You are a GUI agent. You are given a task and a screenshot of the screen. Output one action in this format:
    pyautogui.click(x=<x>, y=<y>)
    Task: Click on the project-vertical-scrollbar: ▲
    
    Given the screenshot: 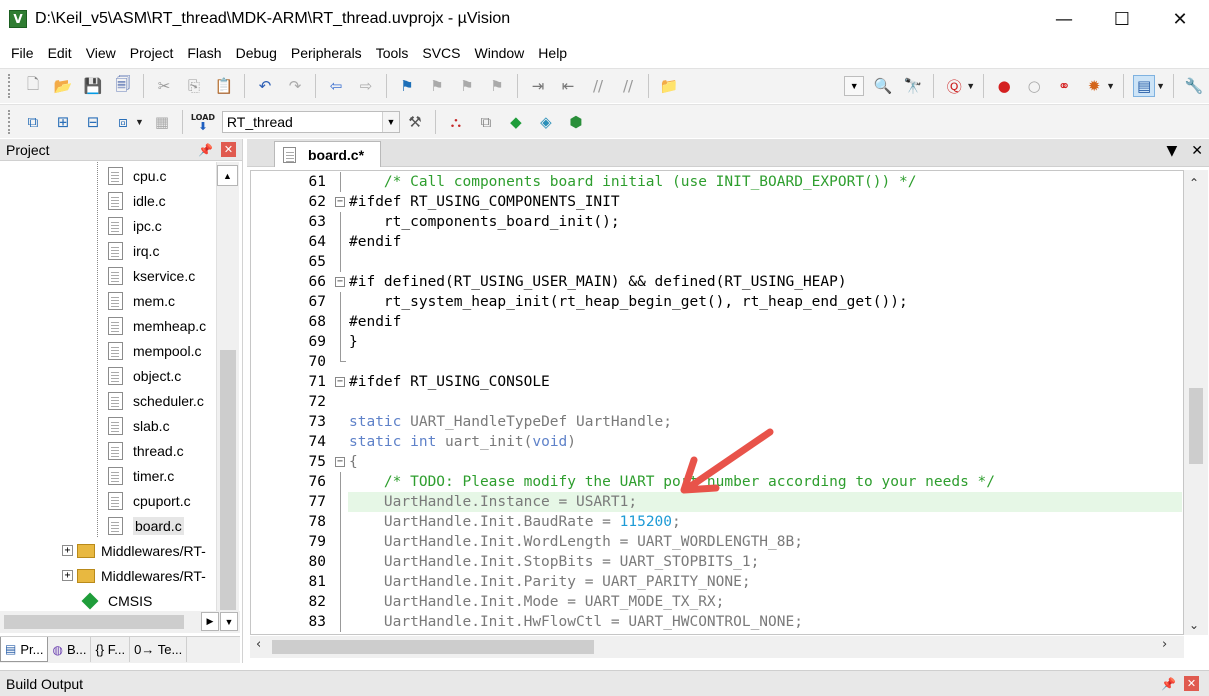 What is the action you would take?
    pyautogui.click(x=227, y=397)
    